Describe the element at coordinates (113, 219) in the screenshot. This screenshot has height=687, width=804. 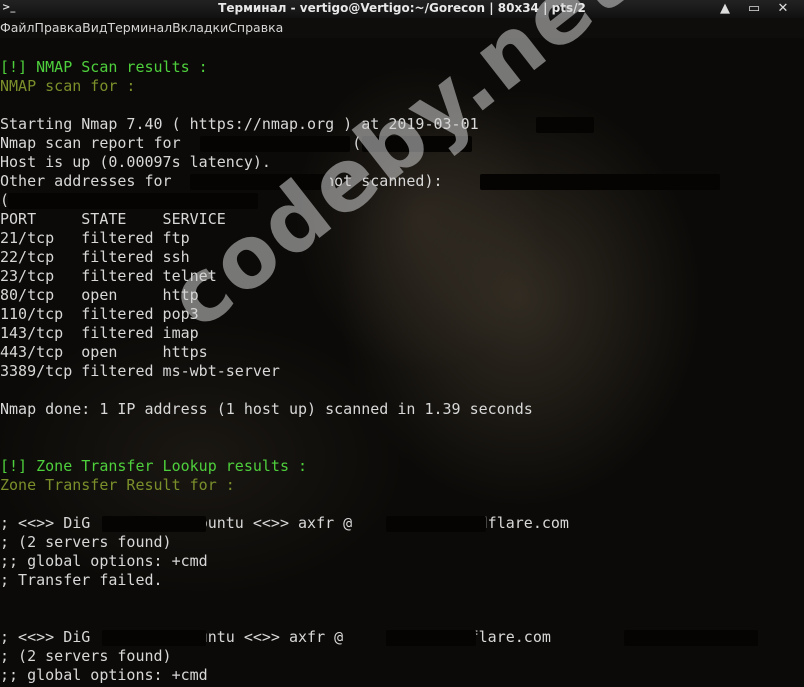
I see `terminal-line: PORT STATE SERVICE` at that location.